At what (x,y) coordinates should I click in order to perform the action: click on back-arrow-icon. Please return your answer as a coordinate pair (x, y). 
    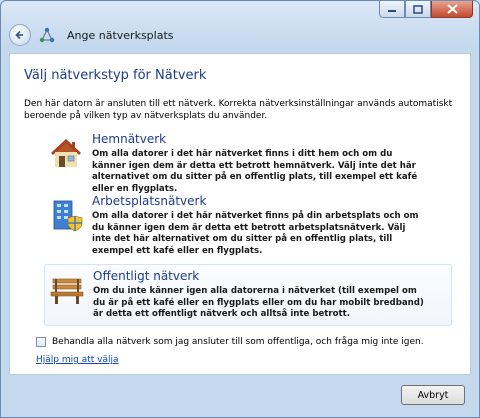
    Looking at the image, I should click on (19, 35).